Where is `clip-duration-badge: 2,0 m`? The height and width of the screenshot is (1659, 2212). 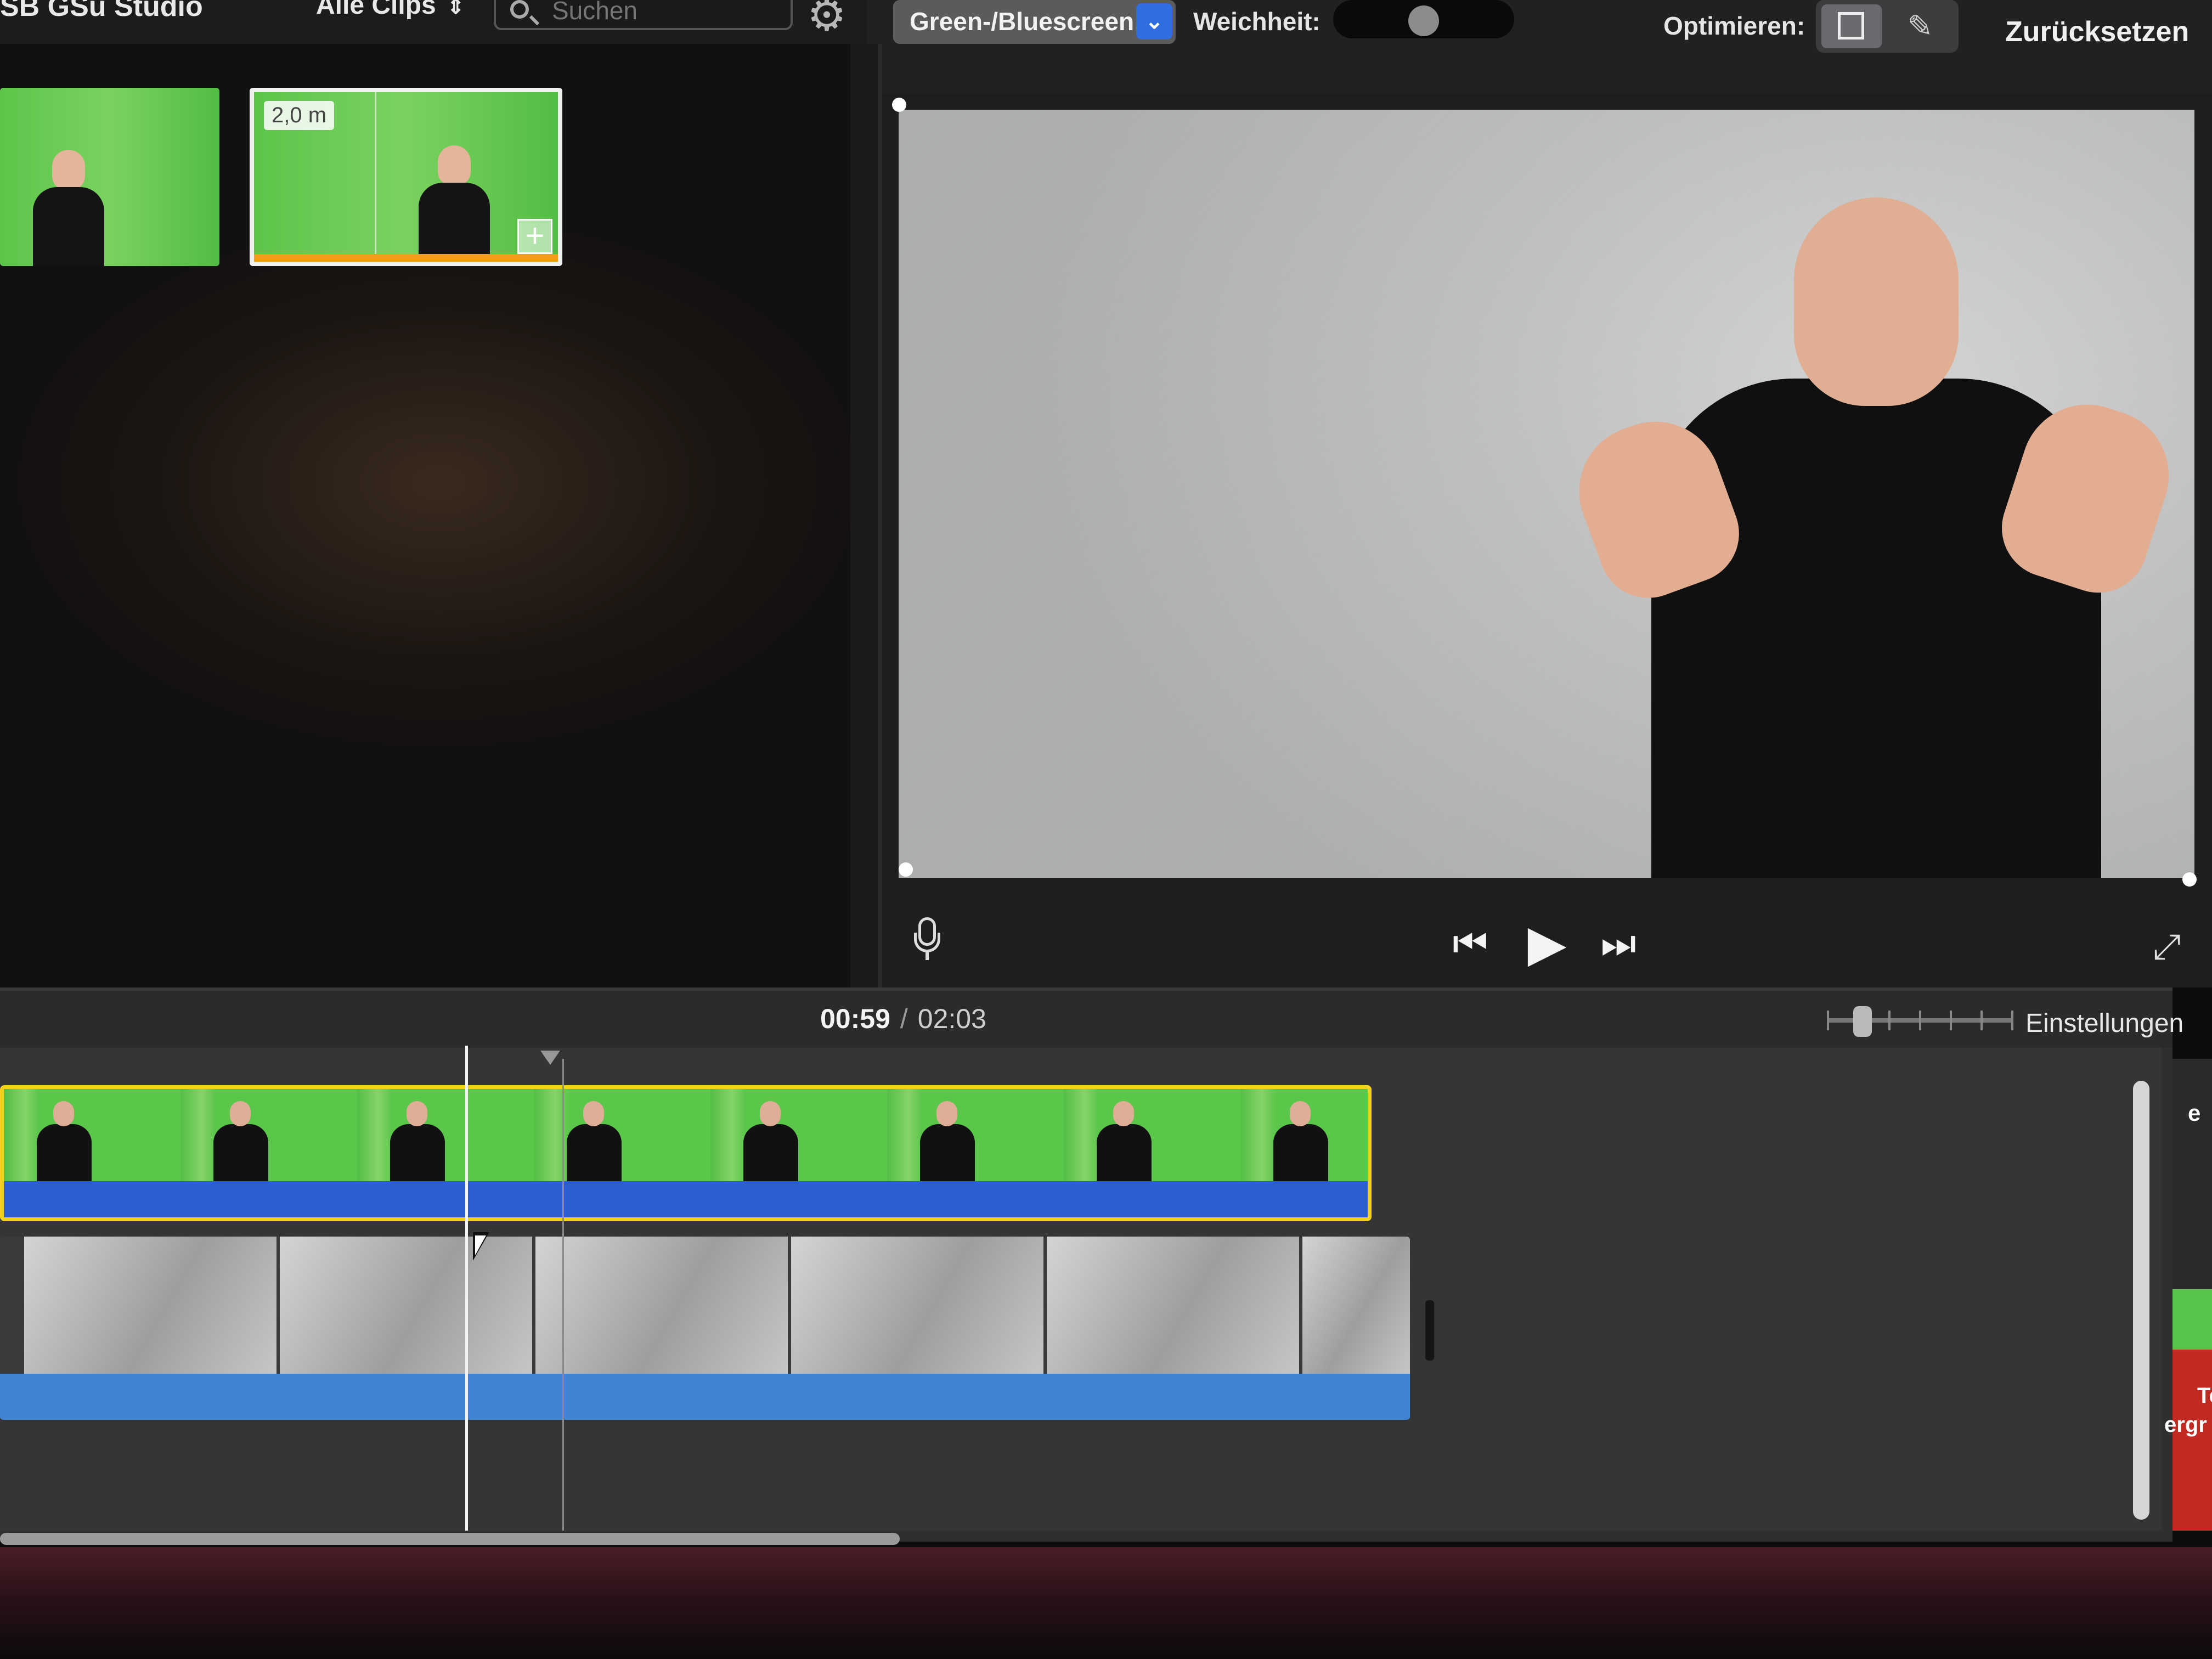
clip-duration-badge: 2,0 m is located at coordinates (300, 116).